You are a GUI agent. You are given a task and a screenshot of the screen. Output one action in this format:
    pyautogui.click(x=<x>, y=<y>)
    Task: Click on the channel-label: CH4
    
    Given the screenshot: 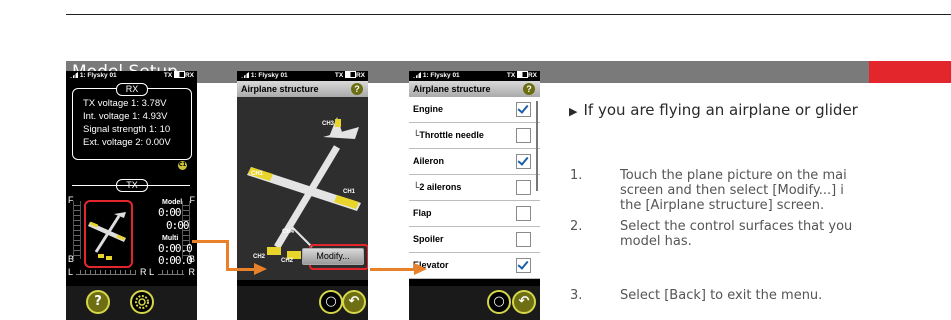 What is the action you would take?
    pyautogui.click(x=288, y=232)
    